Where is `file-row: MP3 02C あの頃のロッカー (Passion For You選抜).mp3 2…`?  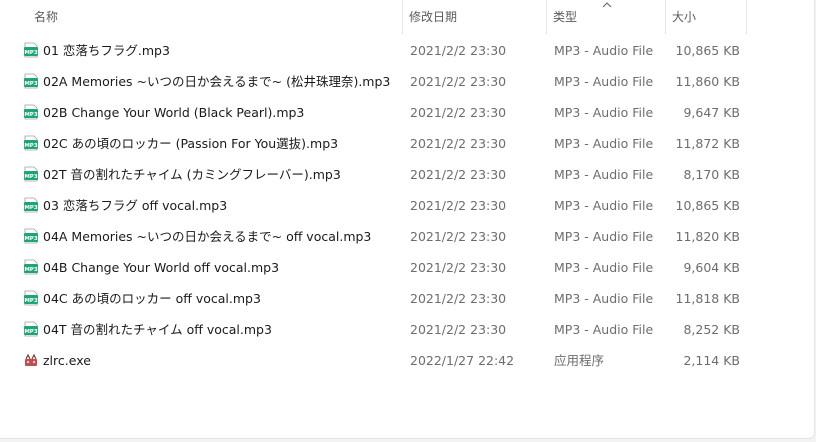
file-row: MP3 02C あの頃のロッカー (Passion For You選抜).mp3 2… is located at coordinates (386, 143).